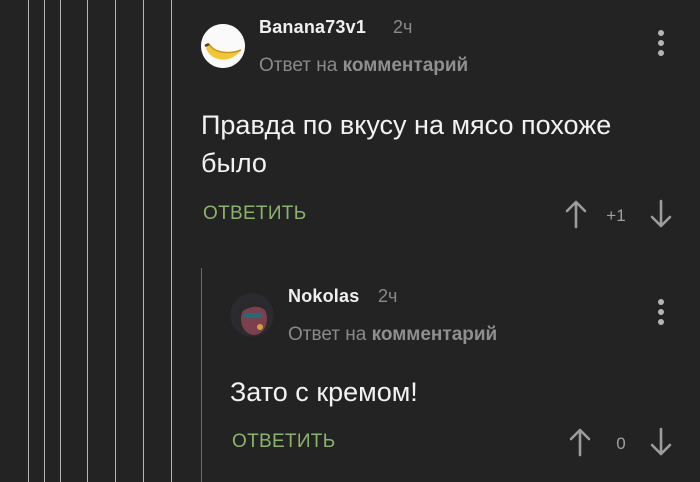  What do you see at coordinates (327, 334) in the screenshot?
I see `reply-to-prefix: Ответ на` at bounding box center [327, 334].